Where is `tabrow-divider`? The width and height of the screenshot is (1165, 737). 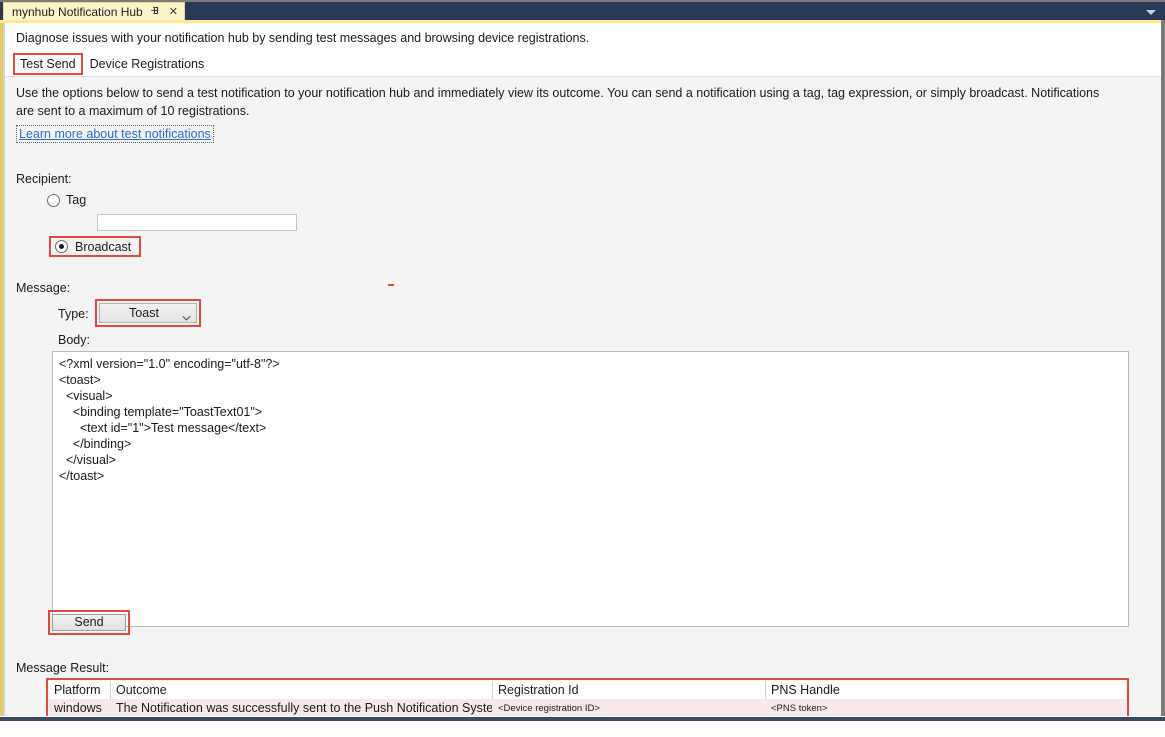
tabrow-divider is located at coordinates (583, 76).